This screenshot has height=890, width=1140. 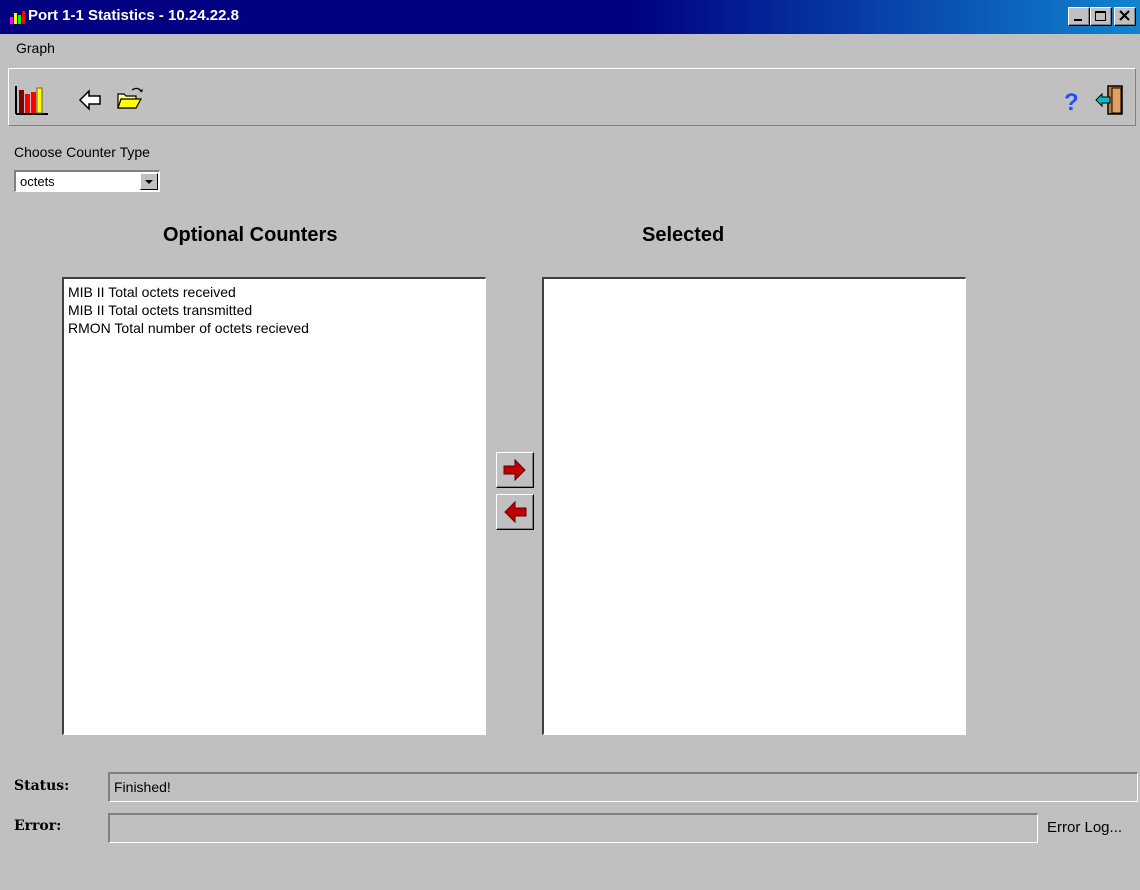 I want to click on minimize-icon, so click(x=1078, y=20).